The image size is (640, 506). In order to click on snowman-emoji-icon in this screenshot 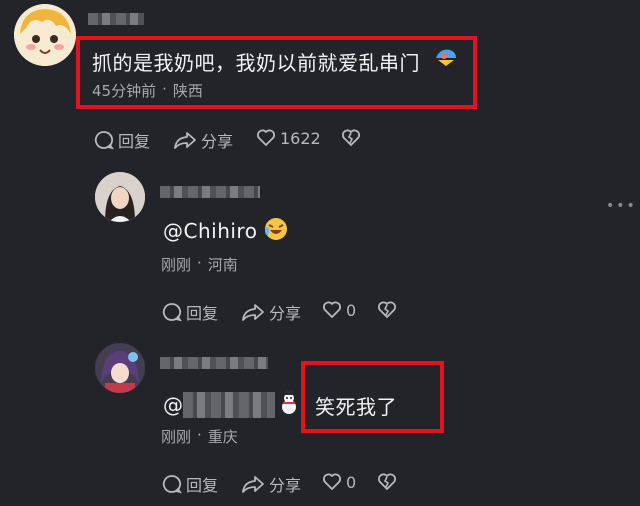, I will do `click(289, 402)`.